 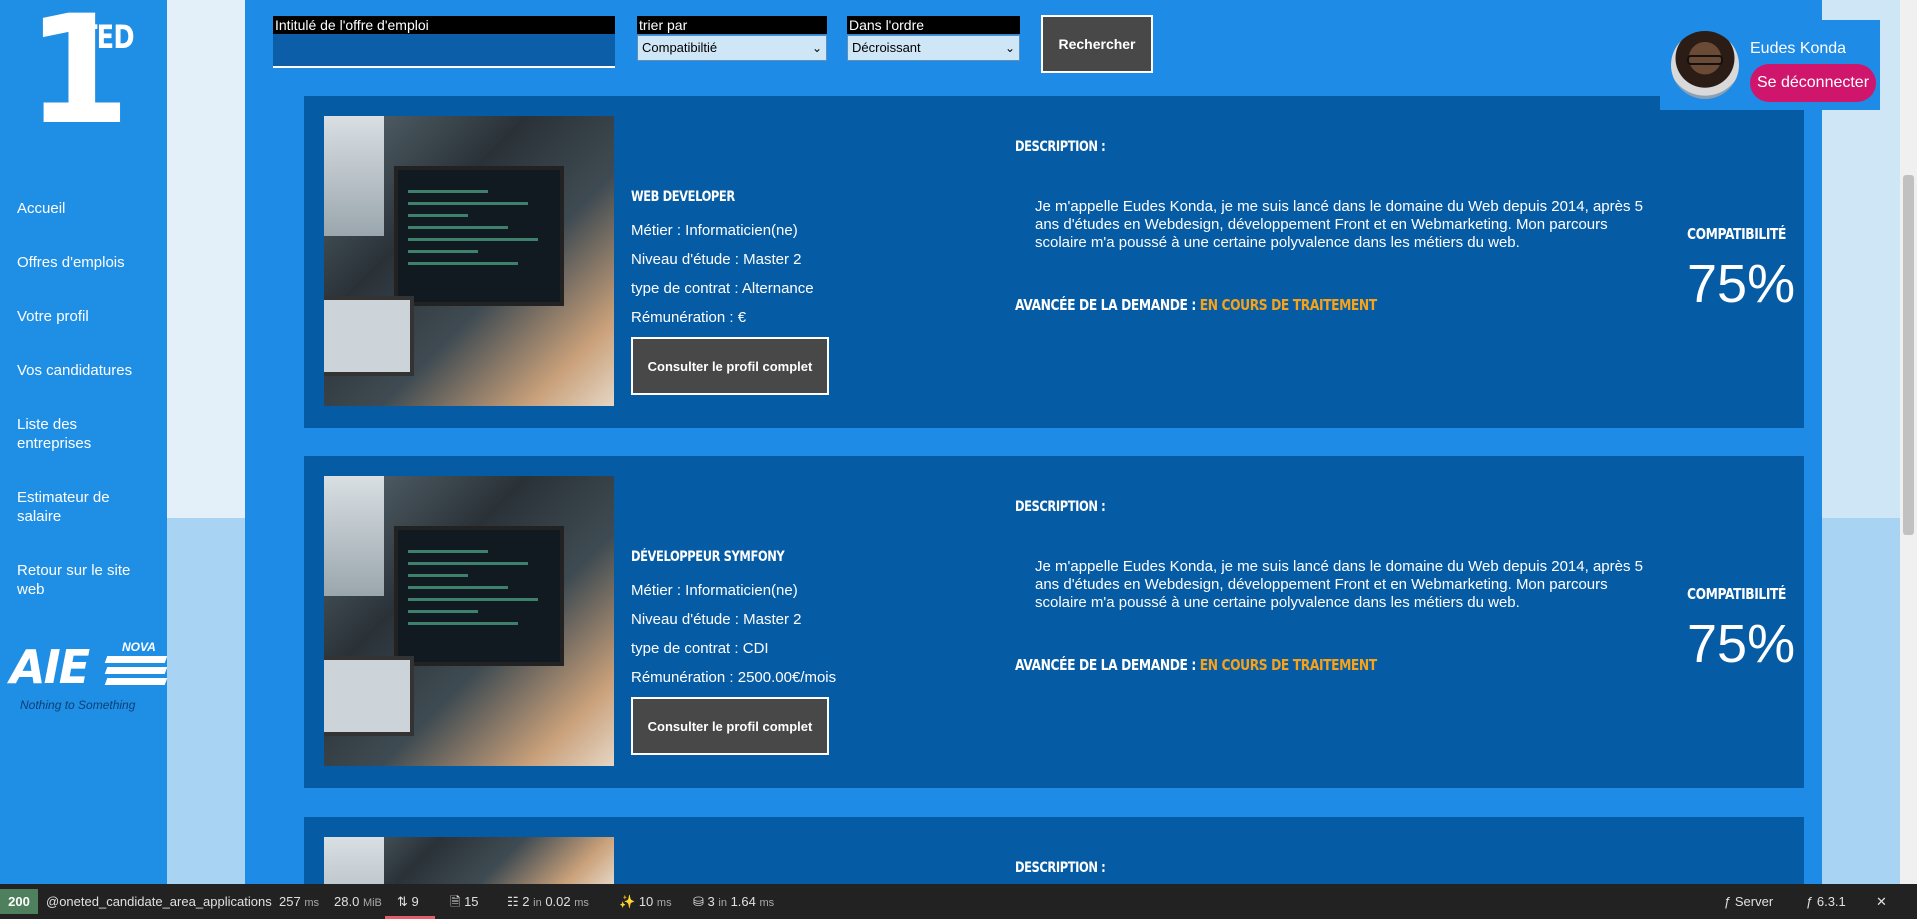 What do you see at coordinates (415, 901) in the screenshot?
I see `requests-count: 9` at bounding box center [415, 901].